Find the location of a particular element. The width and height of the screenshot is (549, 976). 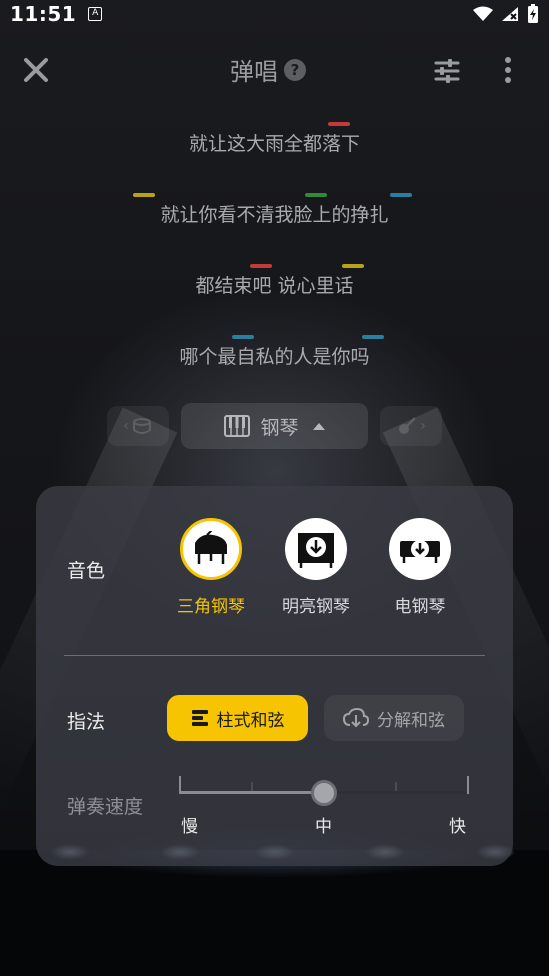

chevron-left-icon: ‹ is located at coordinates (126, 426).